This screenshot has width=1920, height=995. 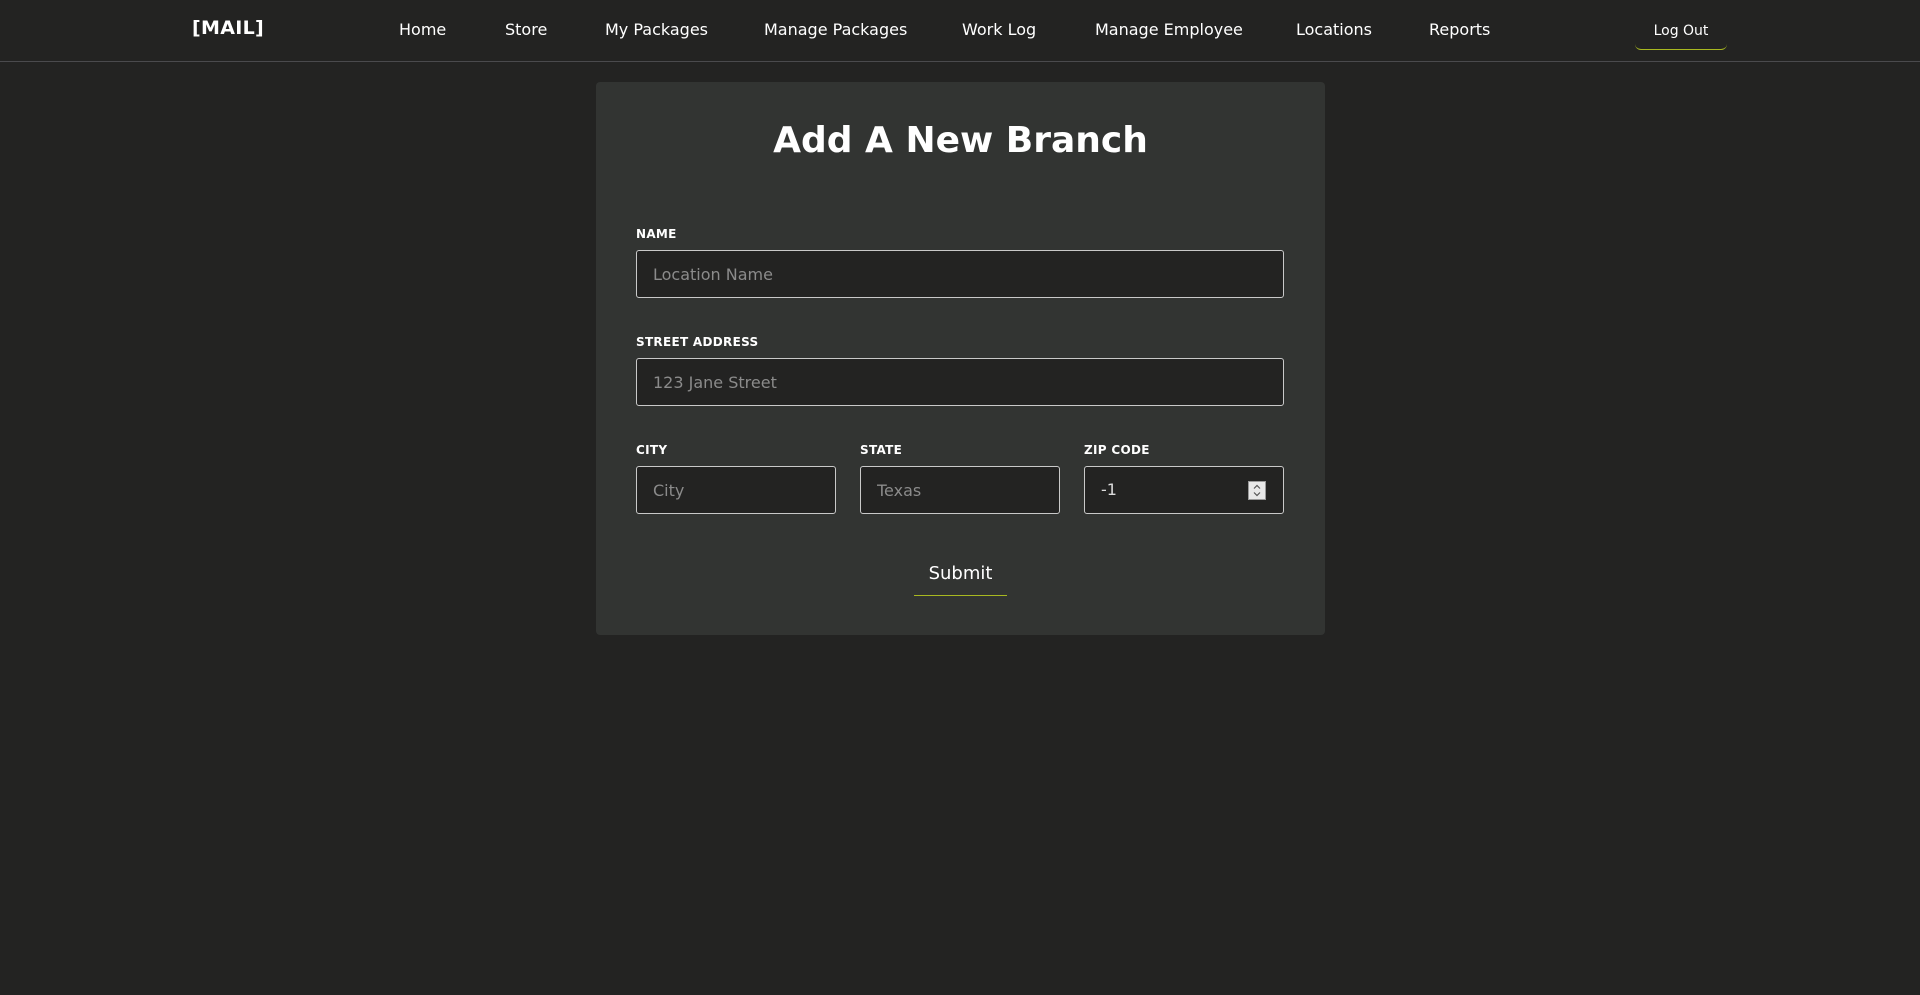 I want to click on nav-store: Store, so click(x=526, y=29).